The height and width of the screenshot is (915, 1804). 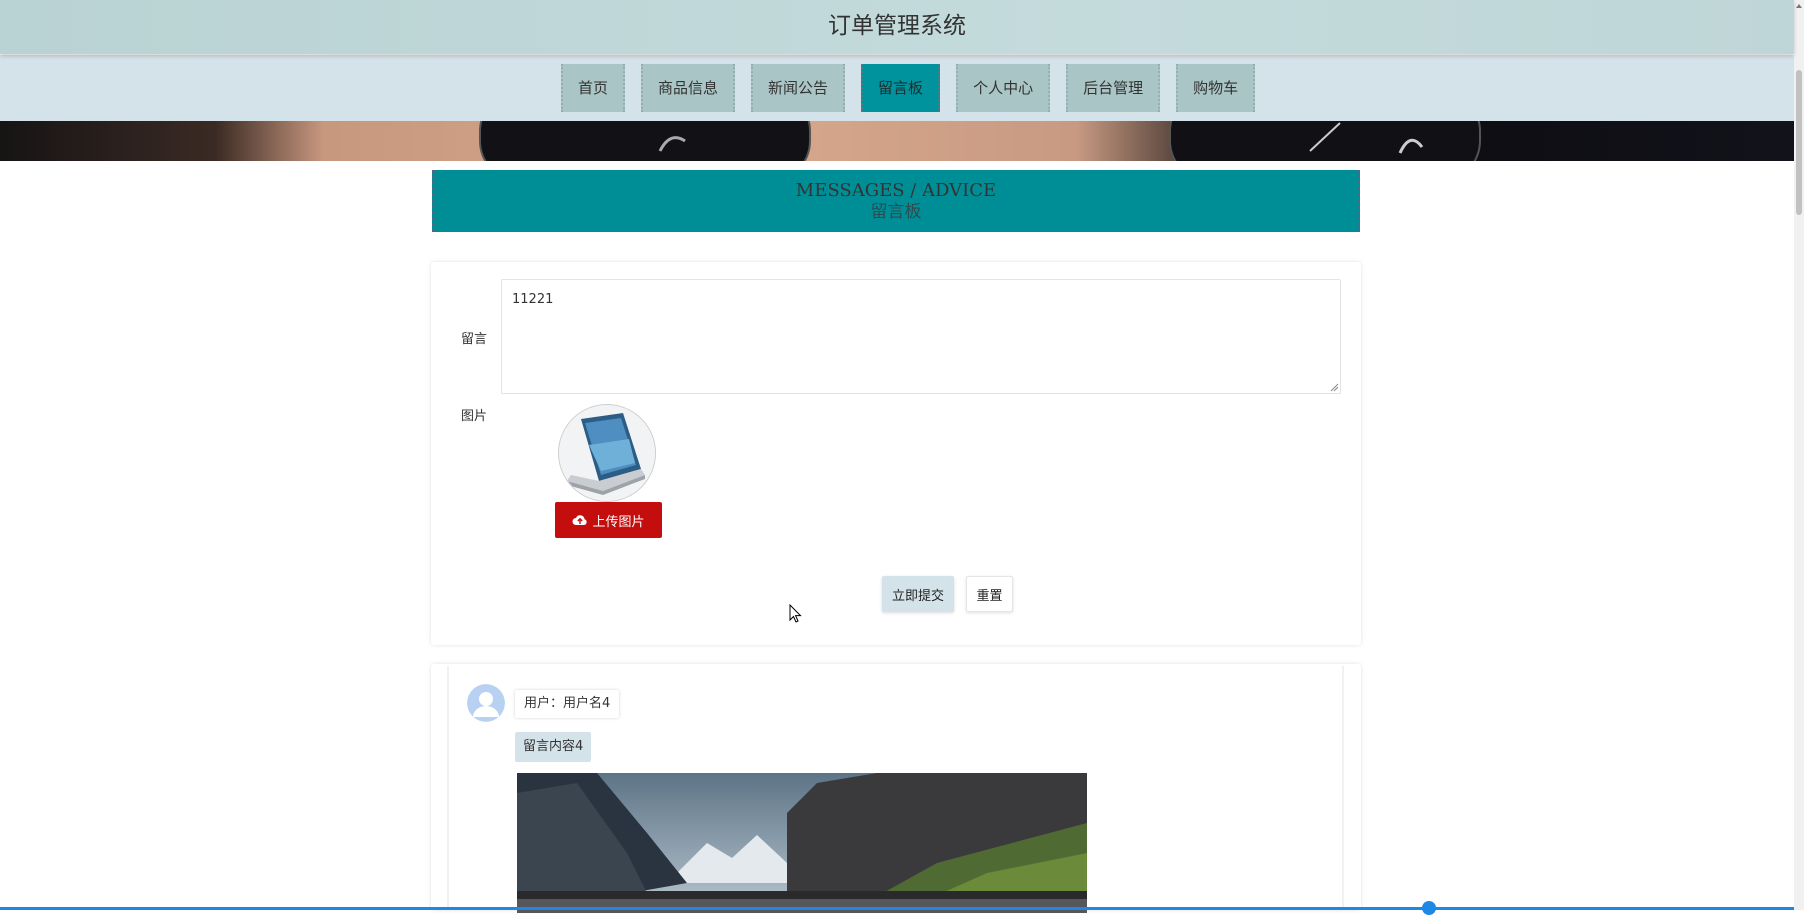 I want to click on cloud-upload-icon, so click(x=580, y=520).